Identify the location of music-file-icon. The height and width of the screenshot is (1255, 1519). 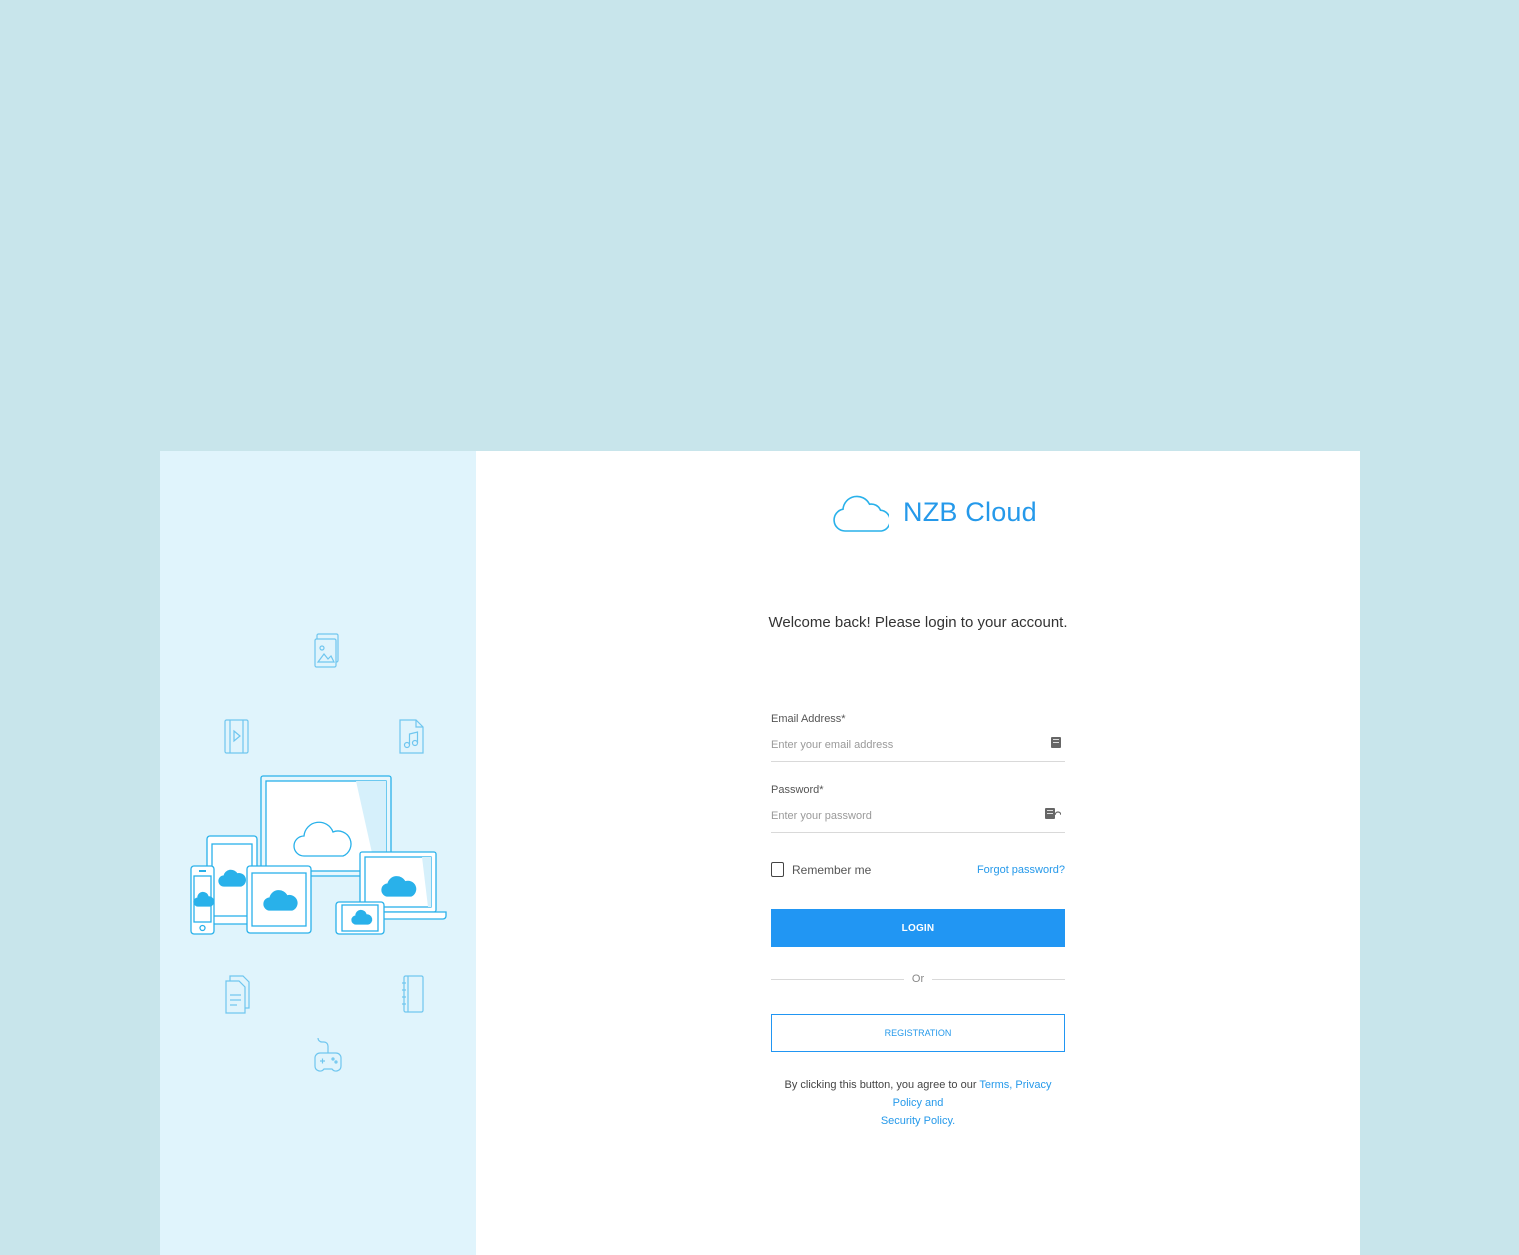
(411, 736).